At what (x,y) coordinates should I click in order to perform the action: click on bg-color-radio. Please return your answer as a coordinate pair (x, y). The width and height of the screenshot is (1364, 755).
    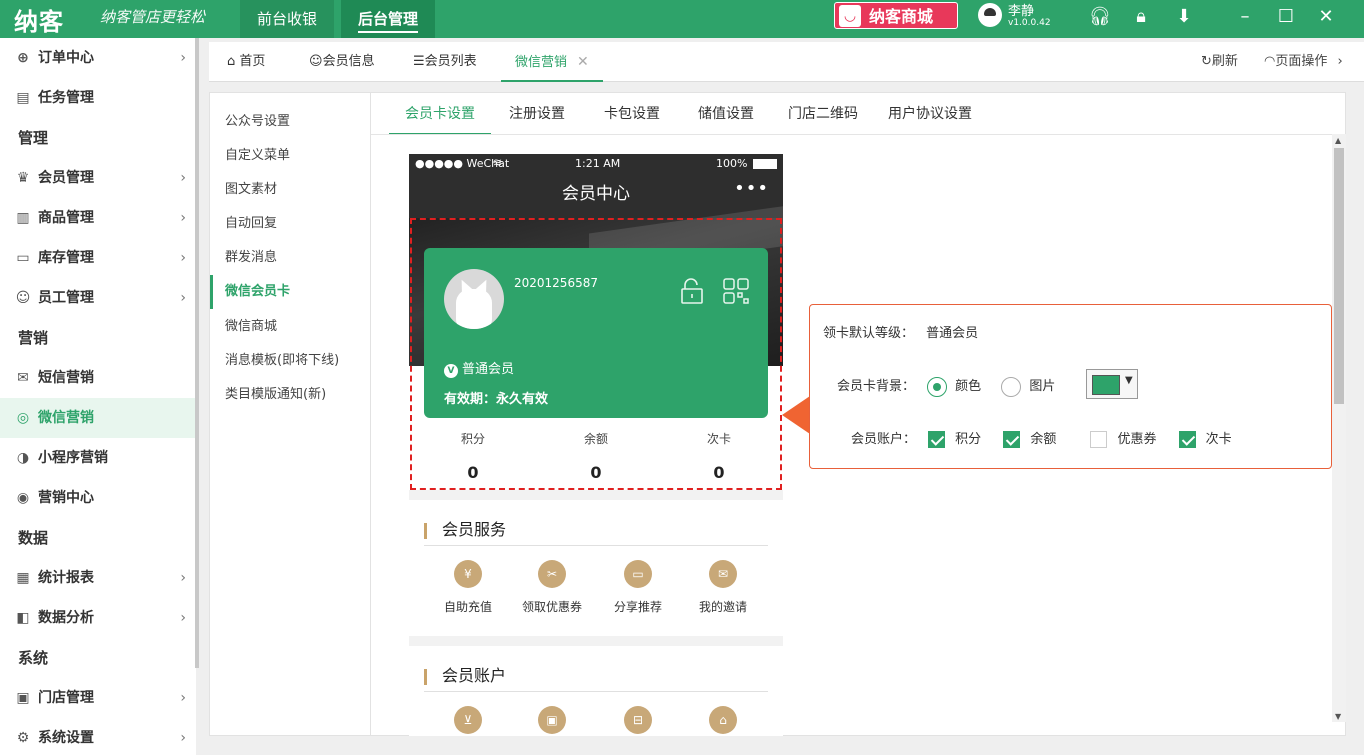
    Looking at the image, I should click on (937, 386).